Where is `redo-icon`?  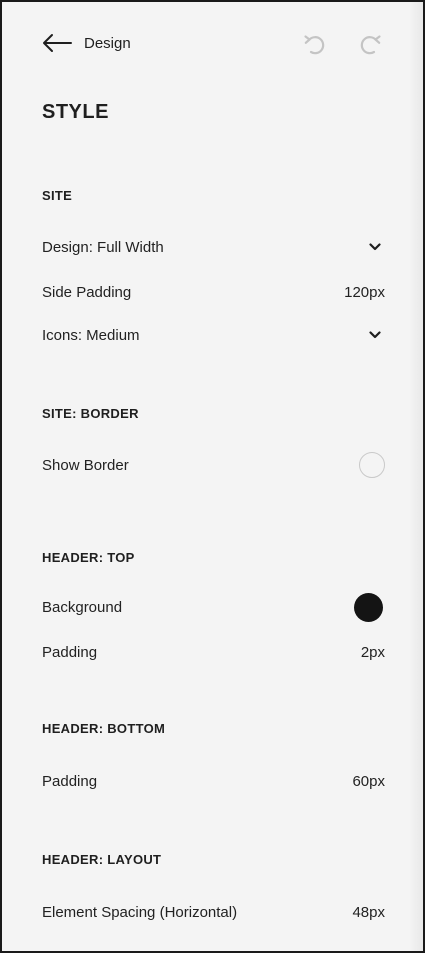 redo-icon is located at coordinates (371, 47).